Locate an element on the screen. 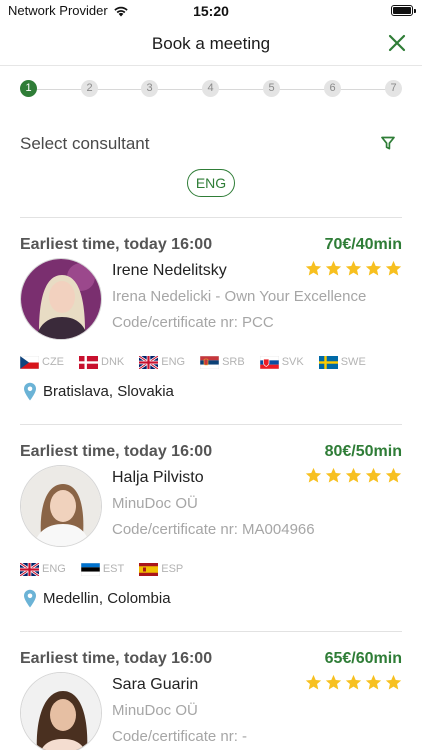 This screenshot has height=750, width=422. location-text: Medellin, Colombia is located at coordinates (107, 598).